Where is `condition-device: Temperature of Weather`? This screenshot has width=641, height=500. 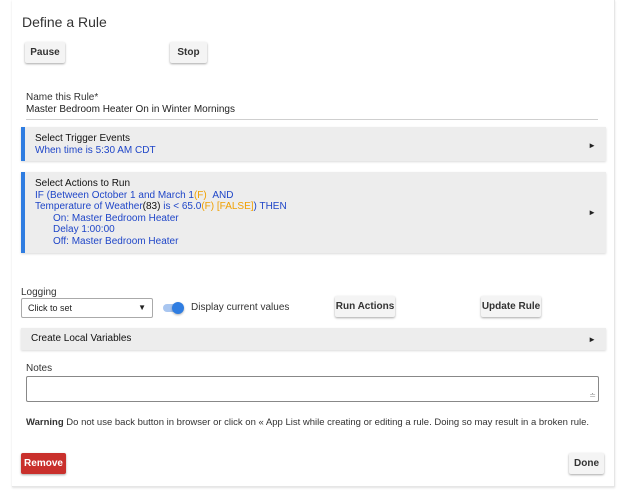 condition-device: Temperature of Weather is located at coordinates (89, 206).